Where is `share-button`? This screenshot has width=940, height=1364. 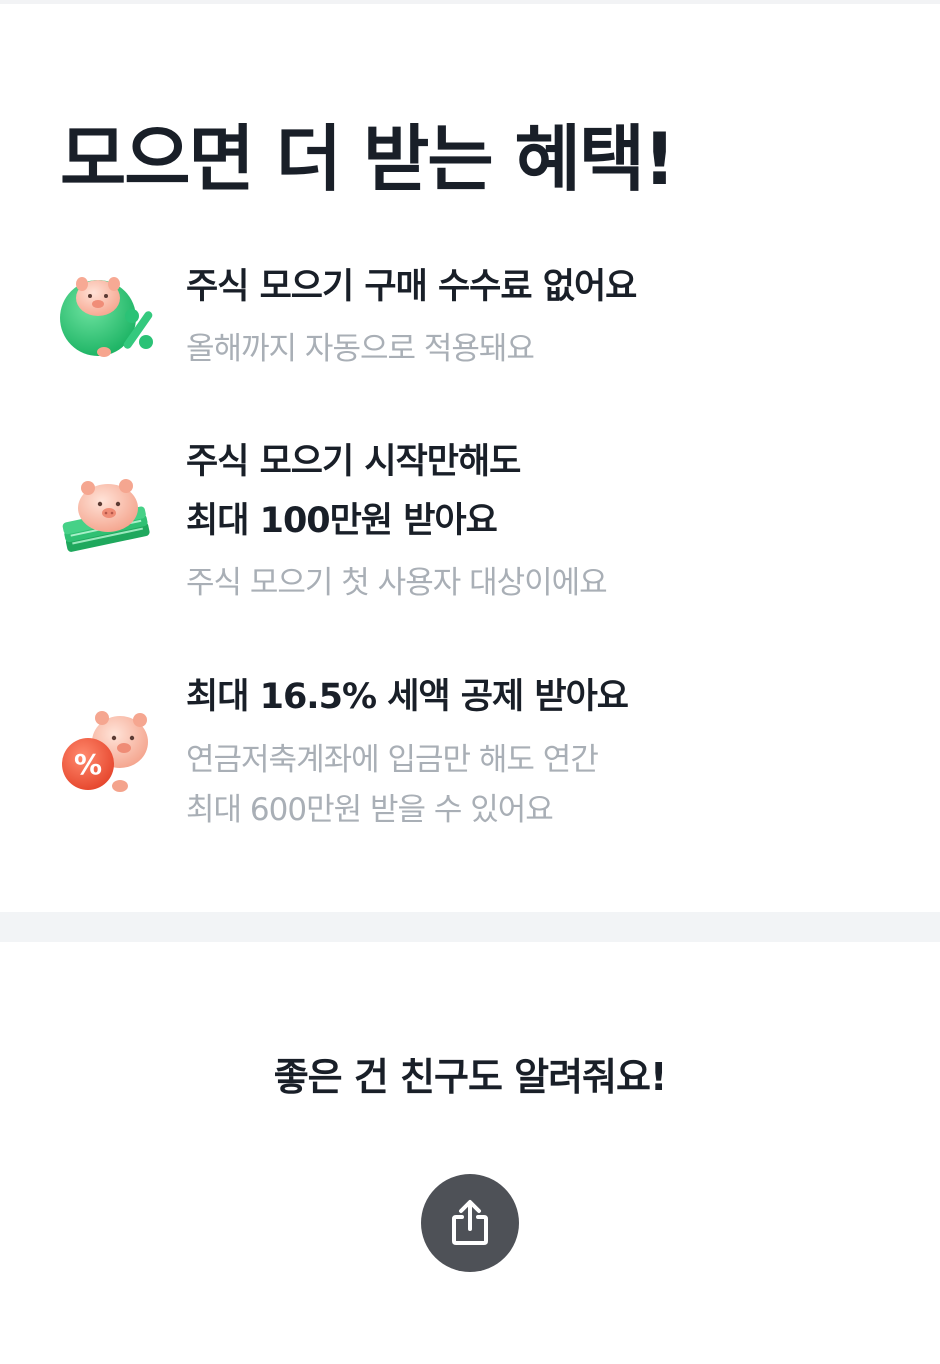 share-button is located at coordinates (470, 1223).